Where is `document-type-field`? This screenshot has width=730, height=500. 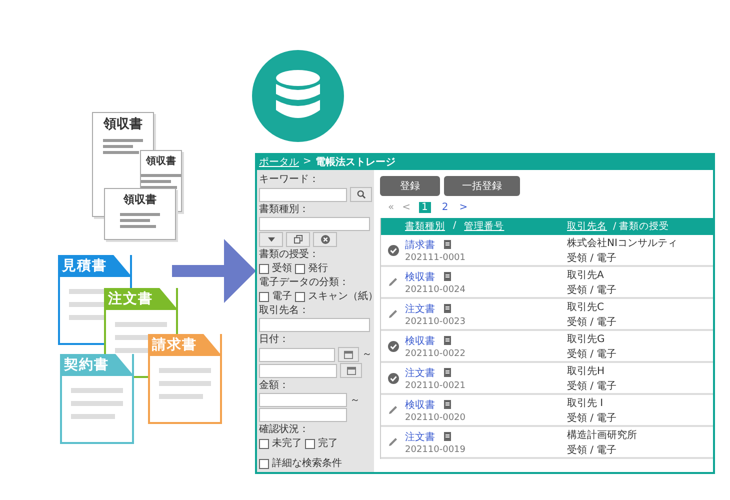
document-type-field is located at coordinates (314, 224).